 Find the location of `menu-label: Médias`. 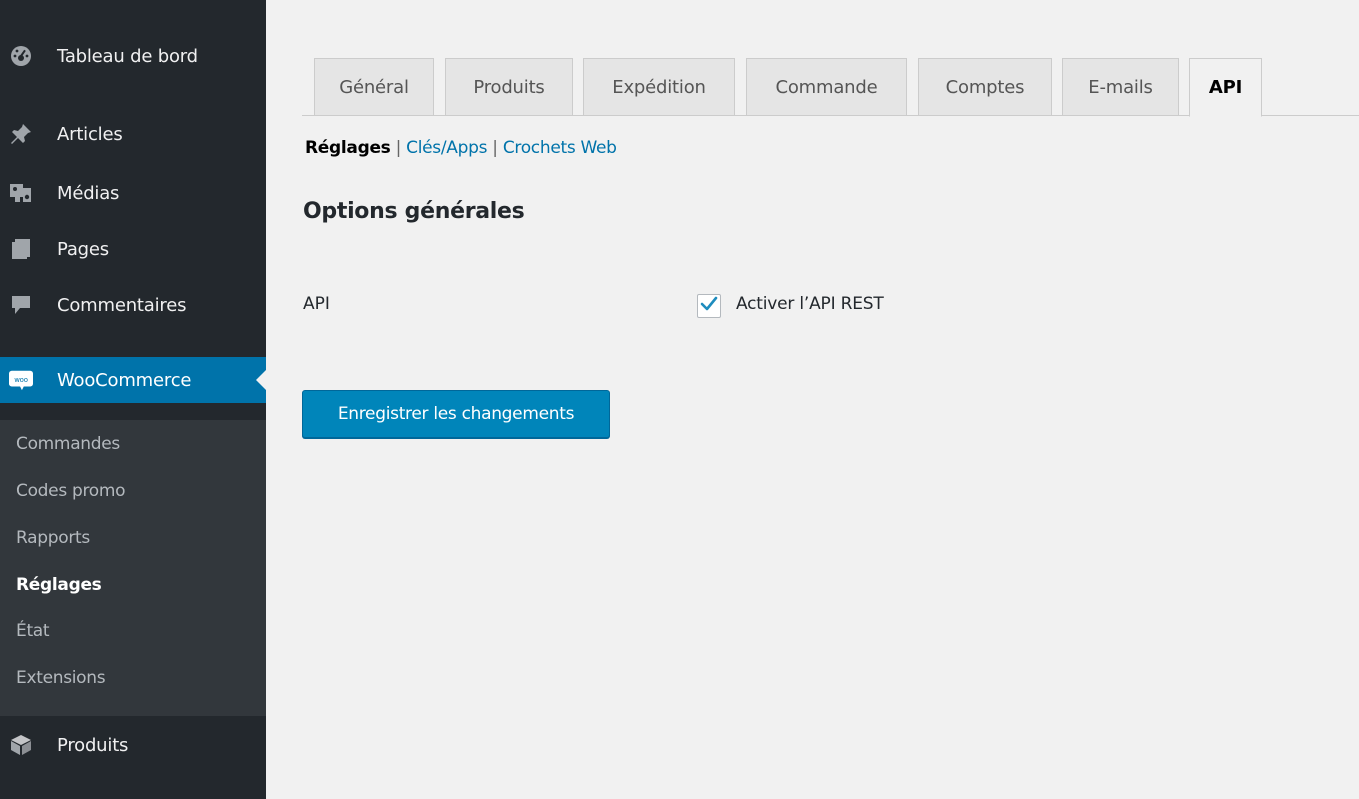

menu-label: Médias is located at coordinates (88, 193).